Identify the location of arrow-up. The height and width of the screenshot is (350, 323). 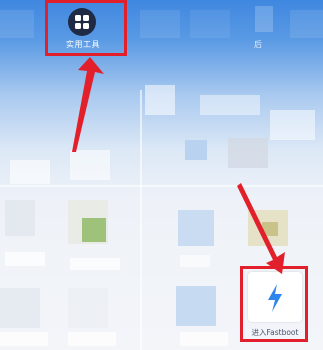
(88, 104).